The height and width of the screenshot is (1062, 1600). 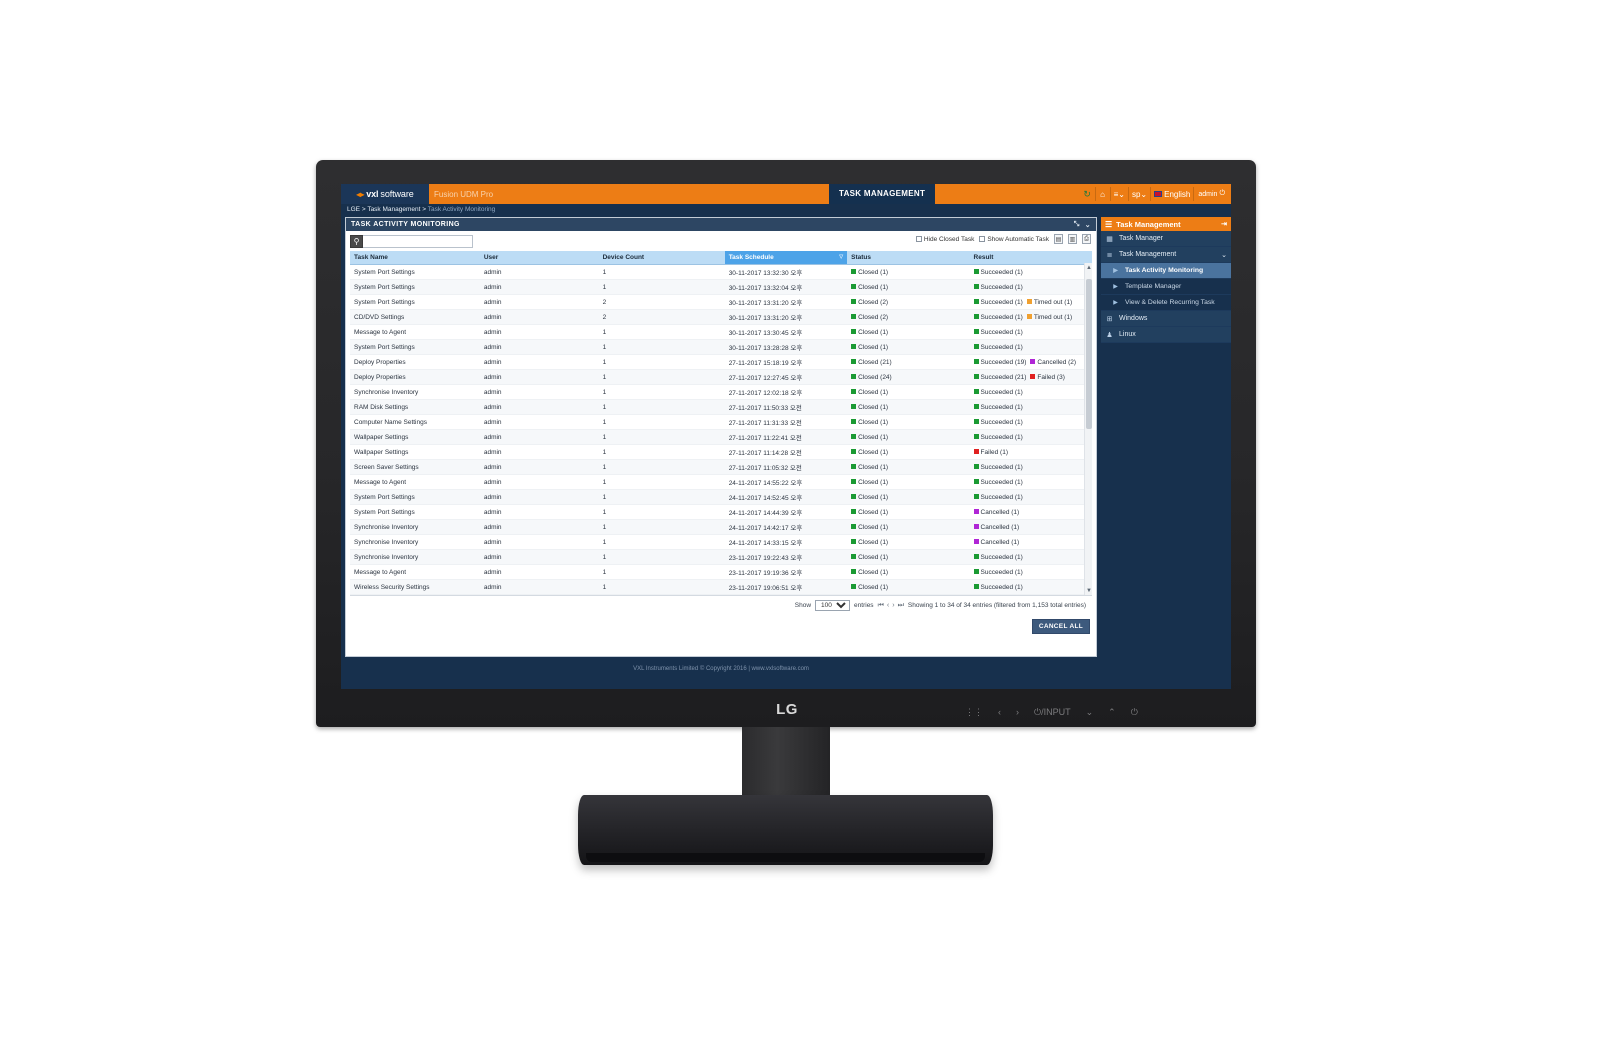 I want to click on breadcrumb-root: LGE, so click(x=353, y=209).